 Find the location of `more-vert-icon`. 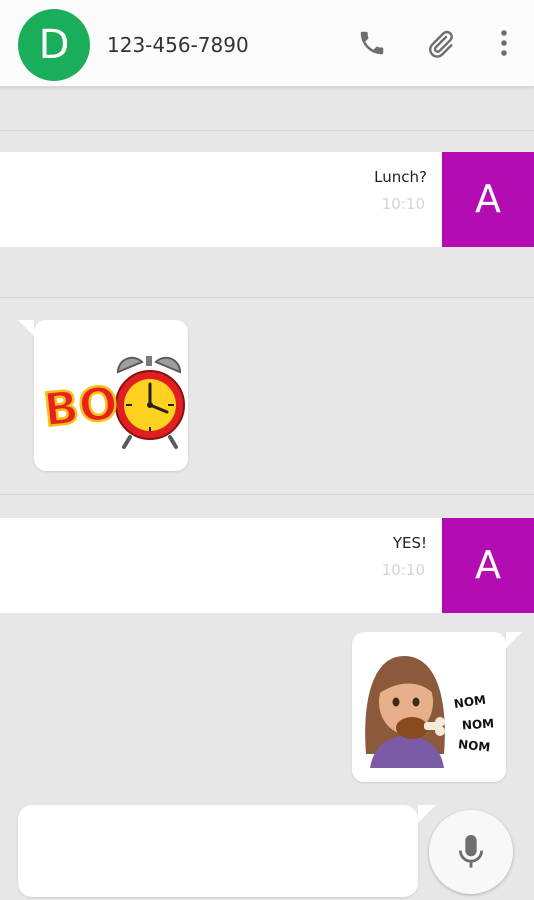

more-vert-icon is located at coordinates (504, 43).